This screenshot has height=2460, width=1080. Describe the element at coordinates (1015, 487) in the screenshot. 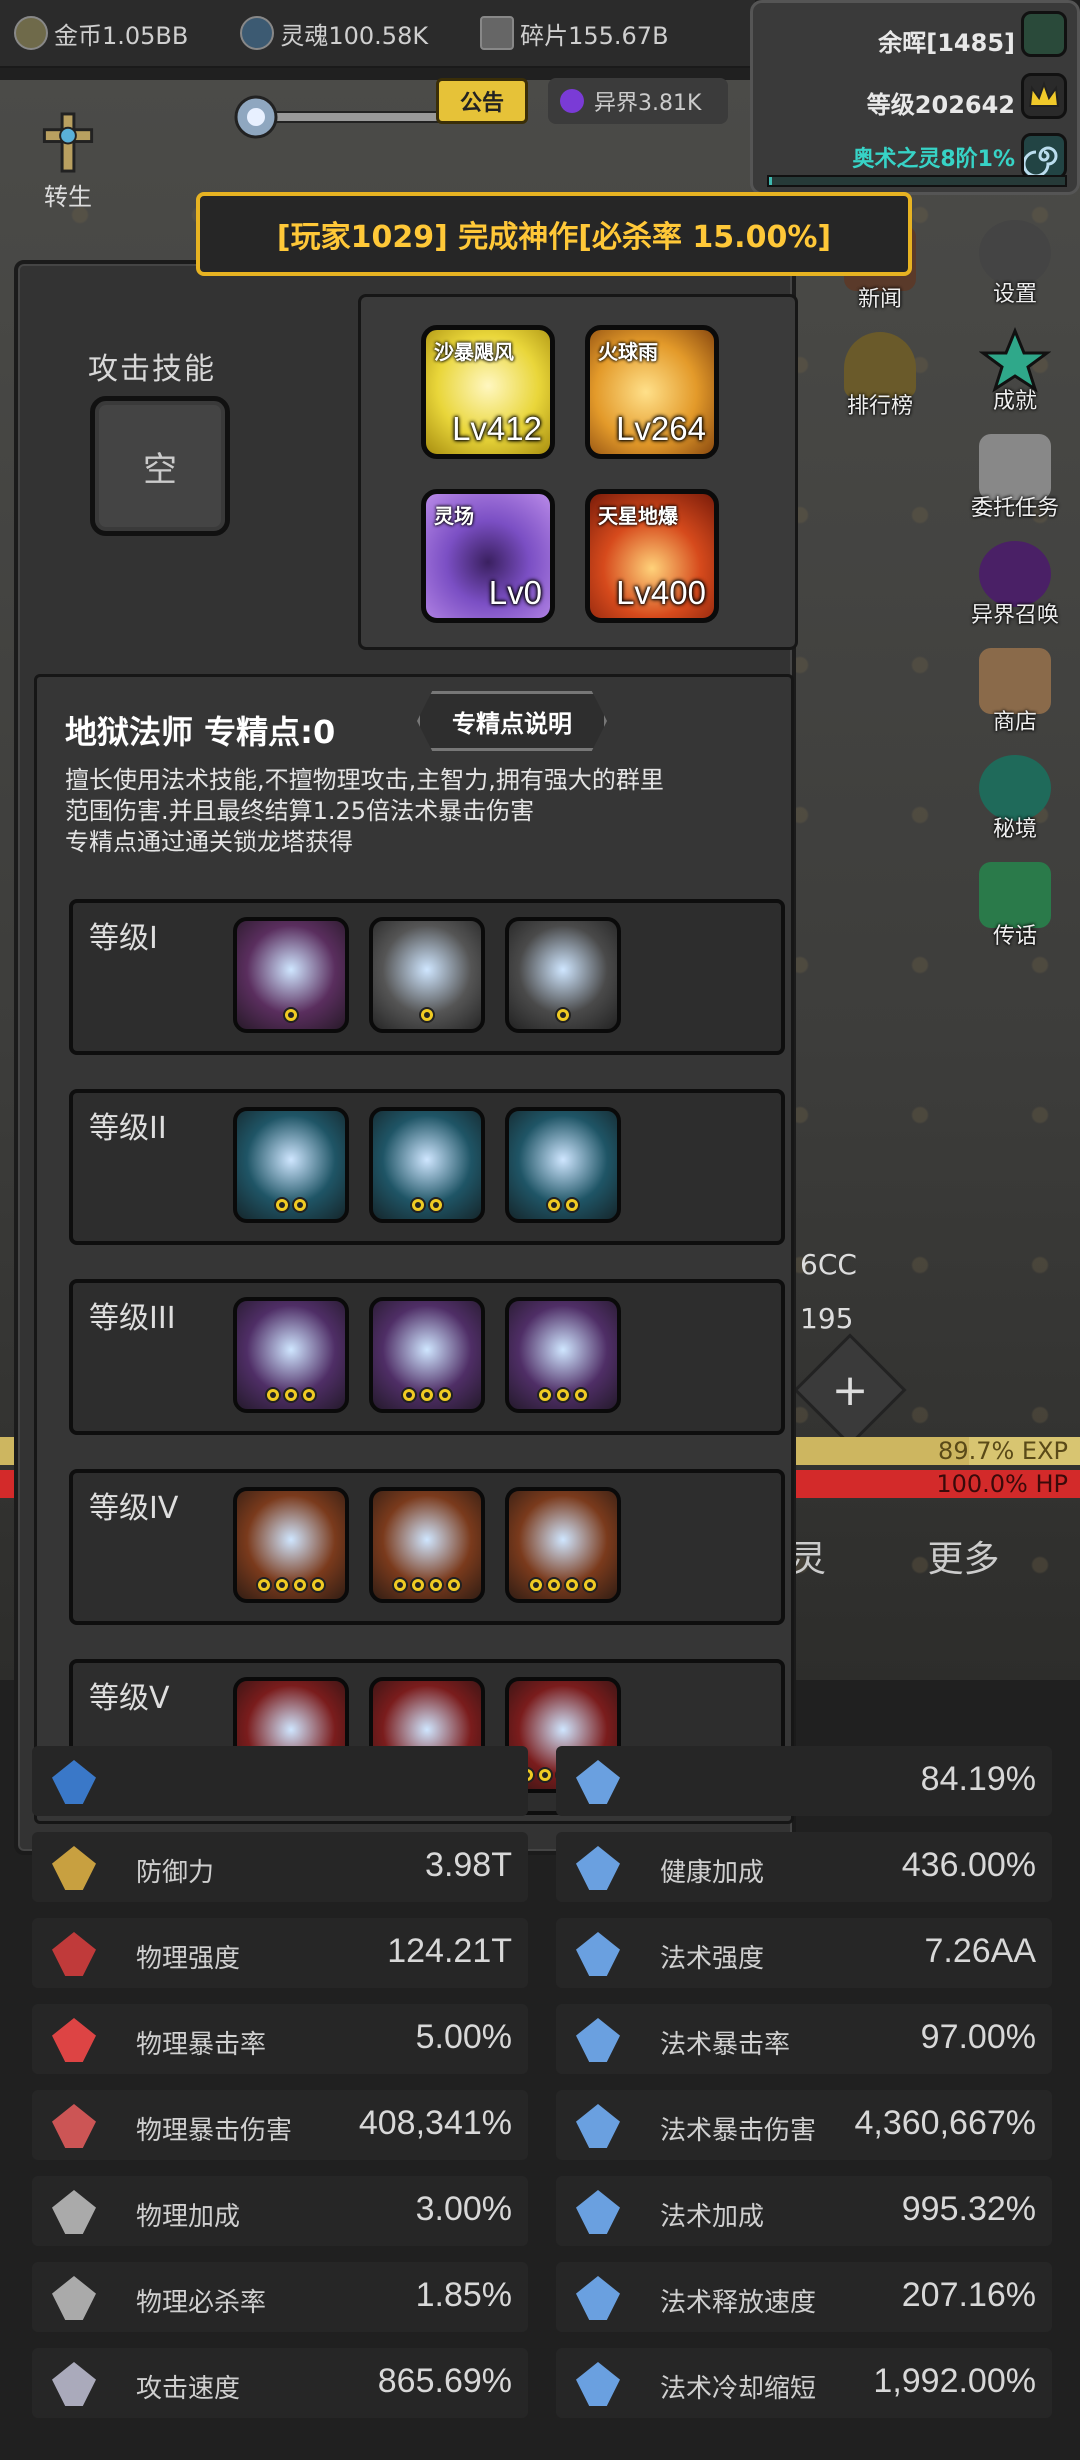

I see `quests-button: 委托任务` at that location.